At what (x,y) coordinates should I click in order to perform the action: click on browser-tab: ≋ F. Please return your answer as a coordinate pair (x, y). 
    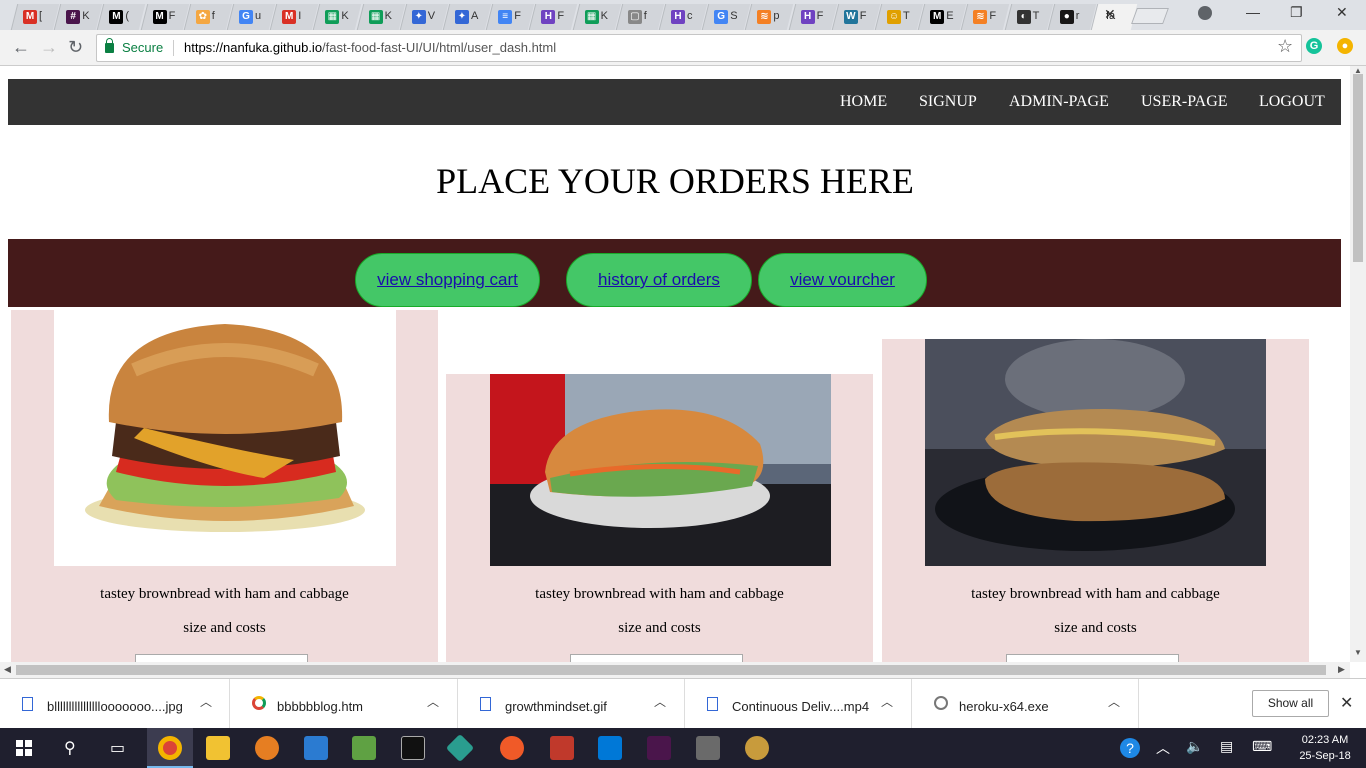
    Looking at the image, I should click on (985, 17).